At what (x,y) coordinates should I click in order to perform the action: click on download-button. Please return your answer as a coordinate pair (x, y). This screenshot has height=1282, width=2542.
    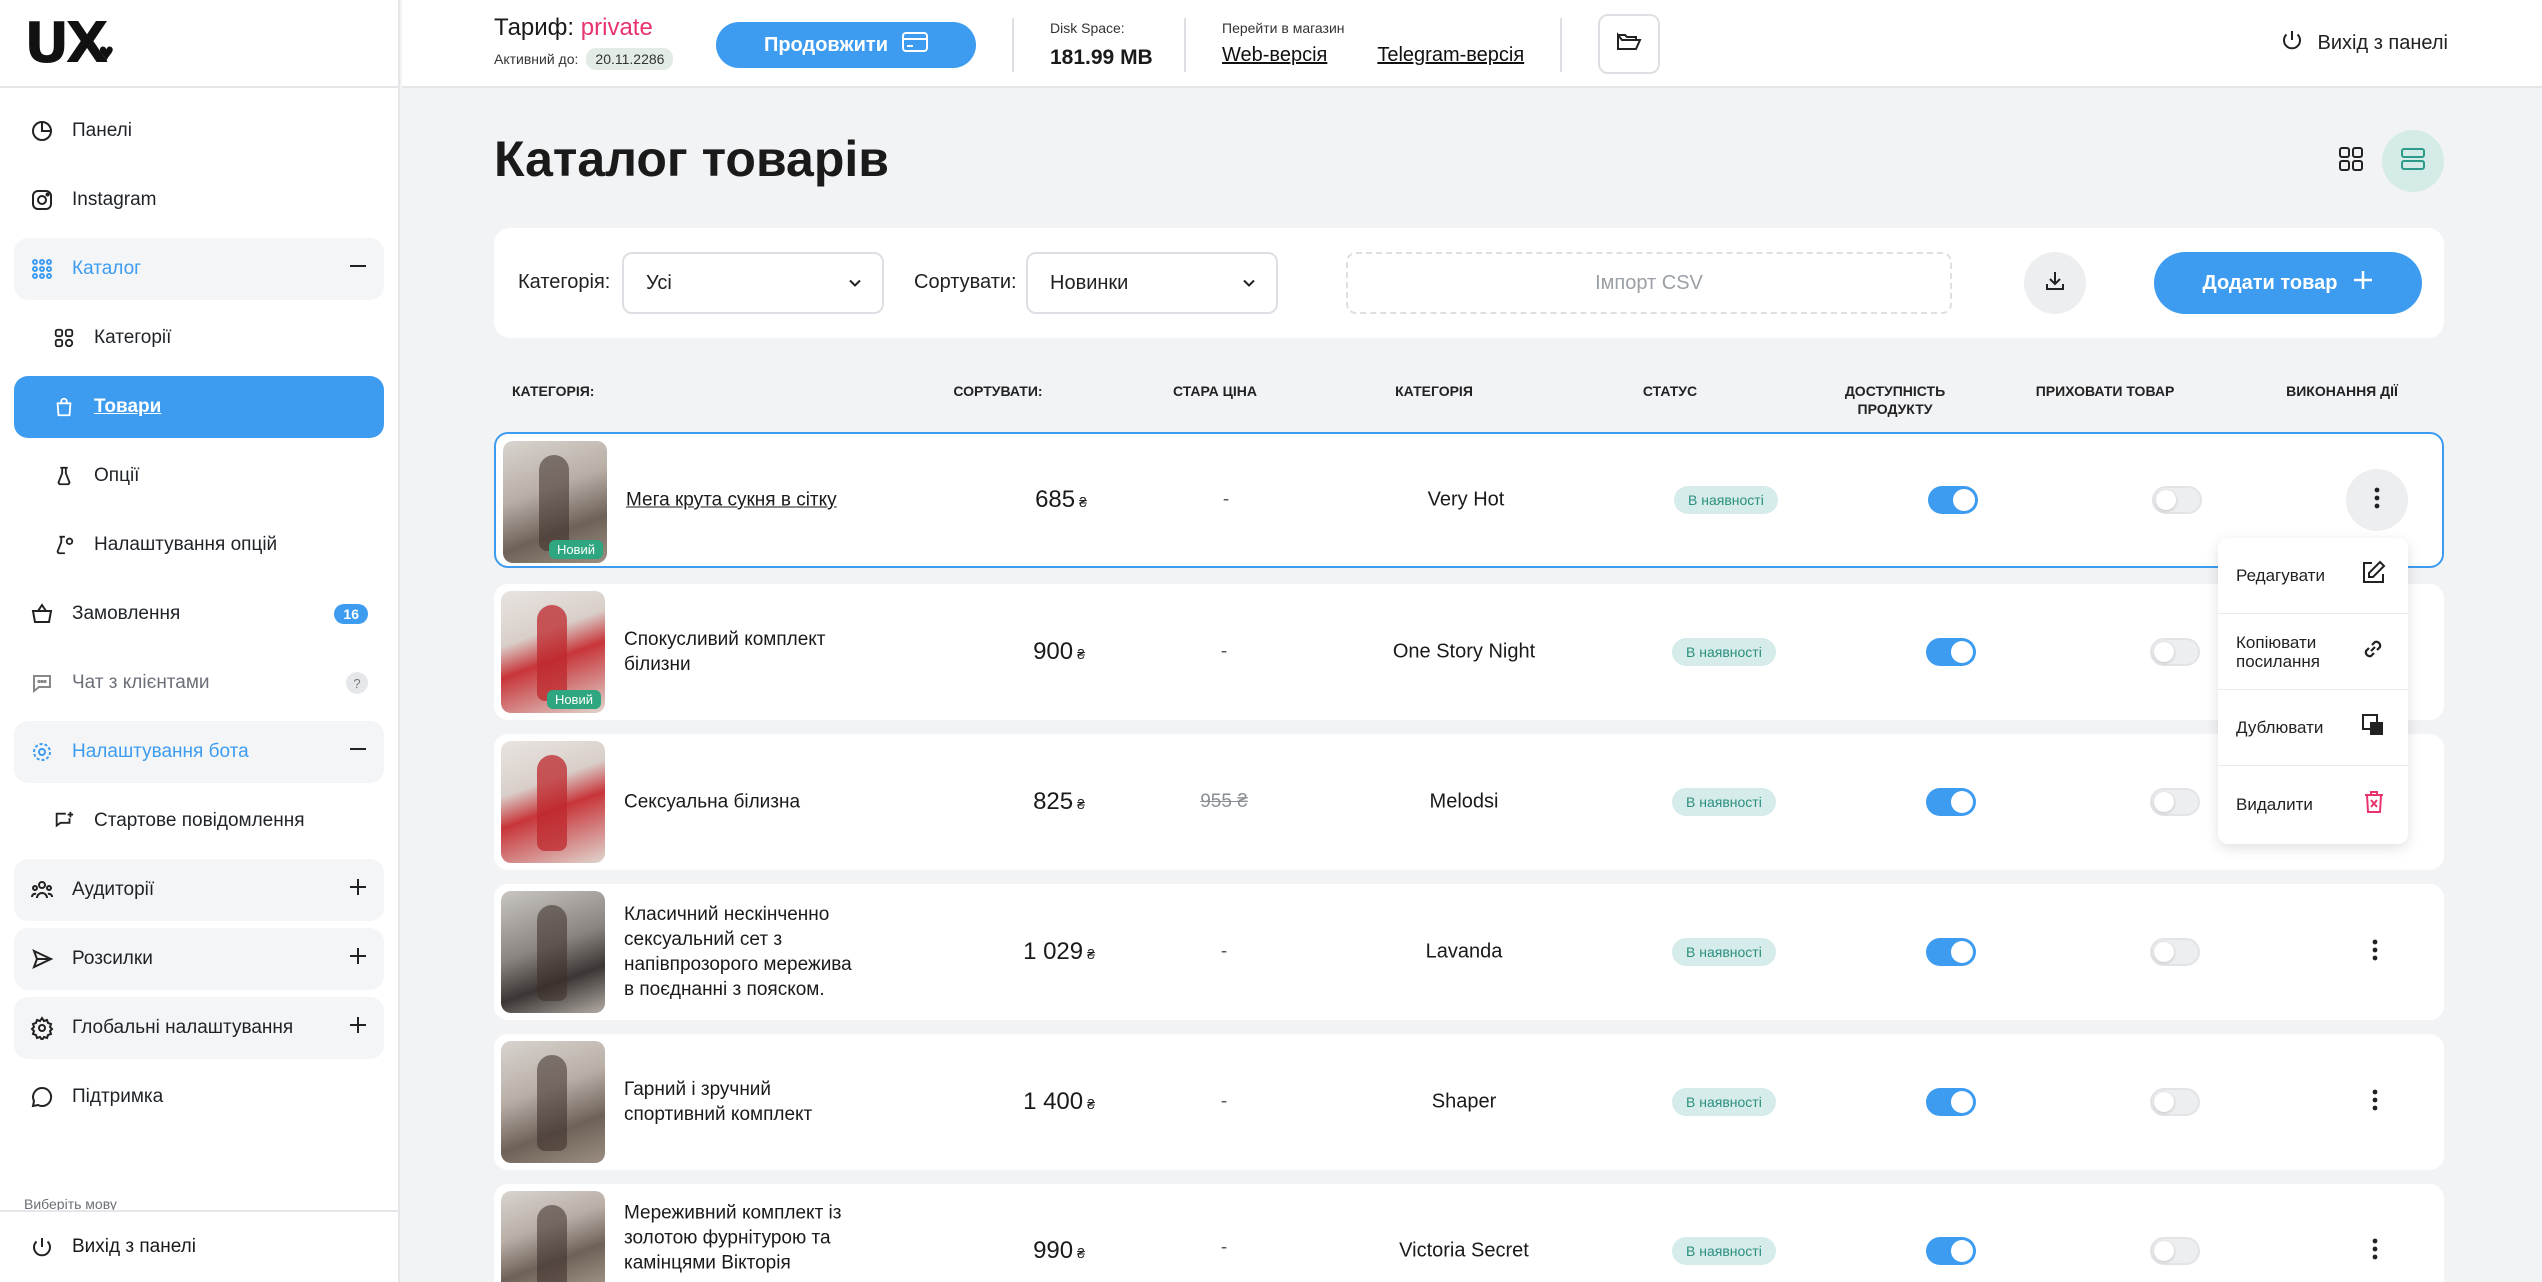
    Looking at the image, I should click on (2055, 283).